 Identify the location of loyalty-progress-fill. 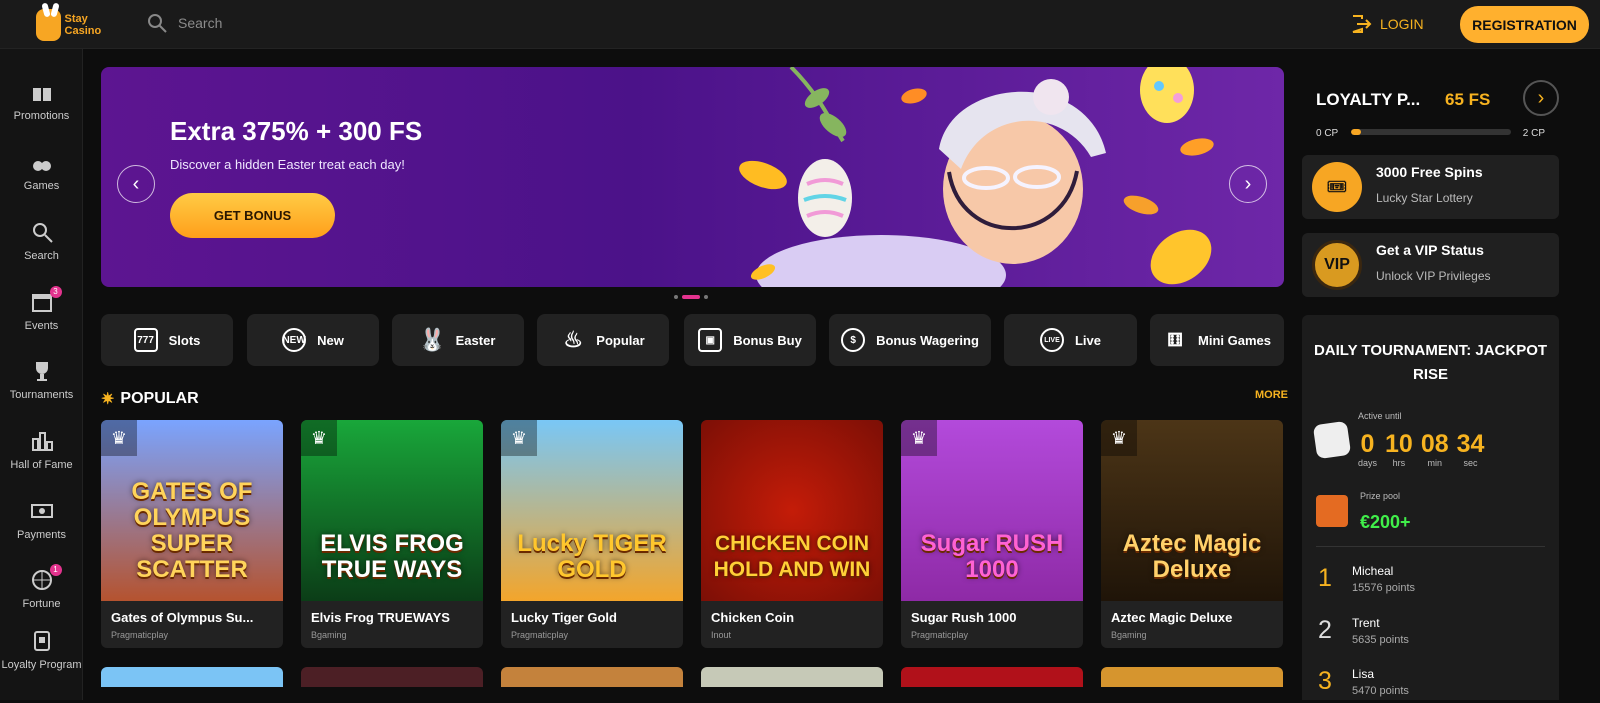
(1356, 132).